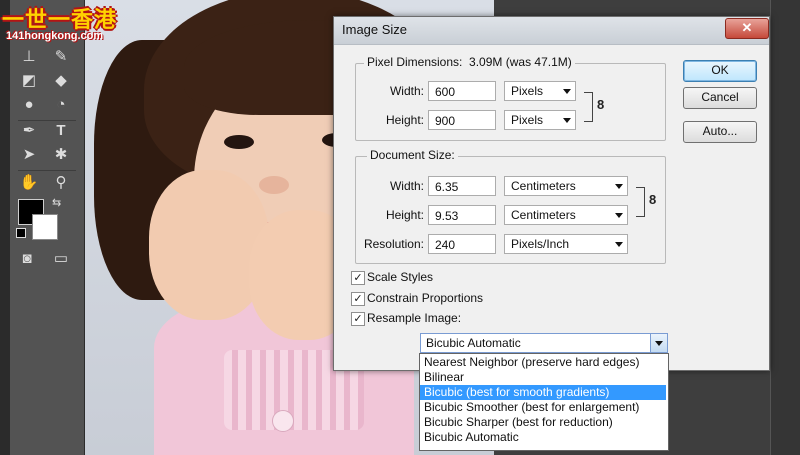  Describe the element at coordinates (29, 81) in the screenshot. I see `eraser-tool-icon: ◩` at that location.